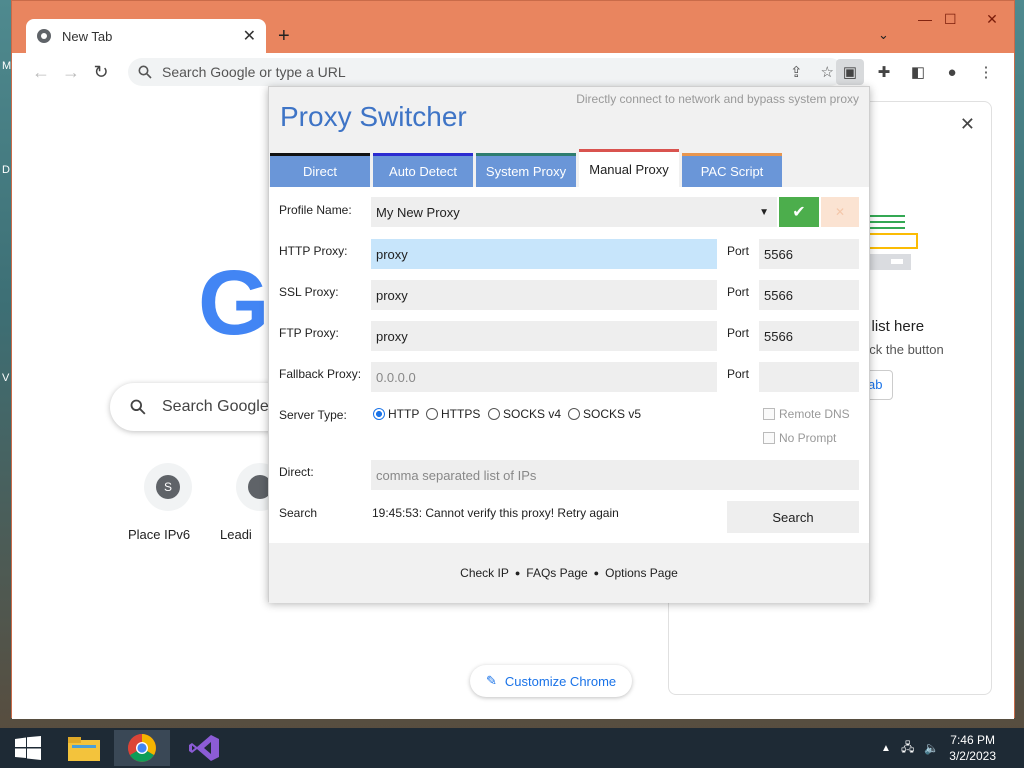 Image resolution: width=1024 pixels, height=768 pixels. What do you see at coordinates (236, 534) in the screenshot?
I see `shortcut-label: Leadi` at bounding box center [236, 534].